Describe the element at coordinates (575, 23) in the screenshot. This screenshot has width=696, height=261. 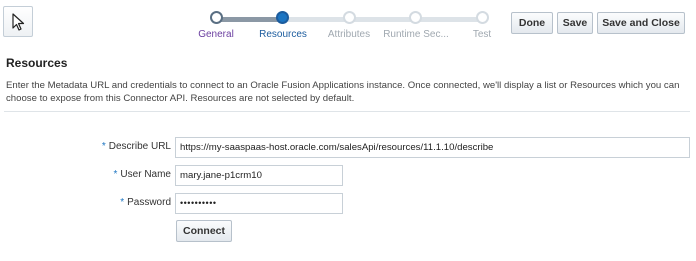
I see `save-button: Save` at that location.